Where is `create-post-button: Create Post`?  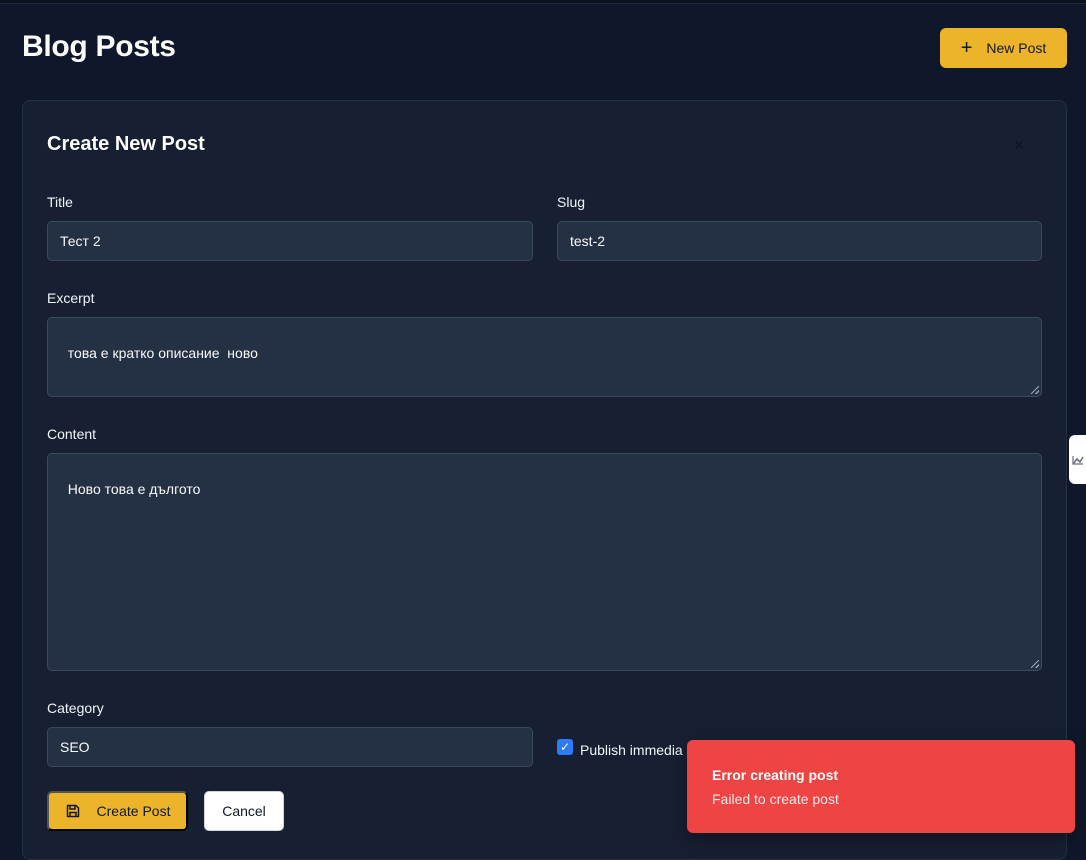
create-post-button: Create Post is located at coordinates (117, 811).